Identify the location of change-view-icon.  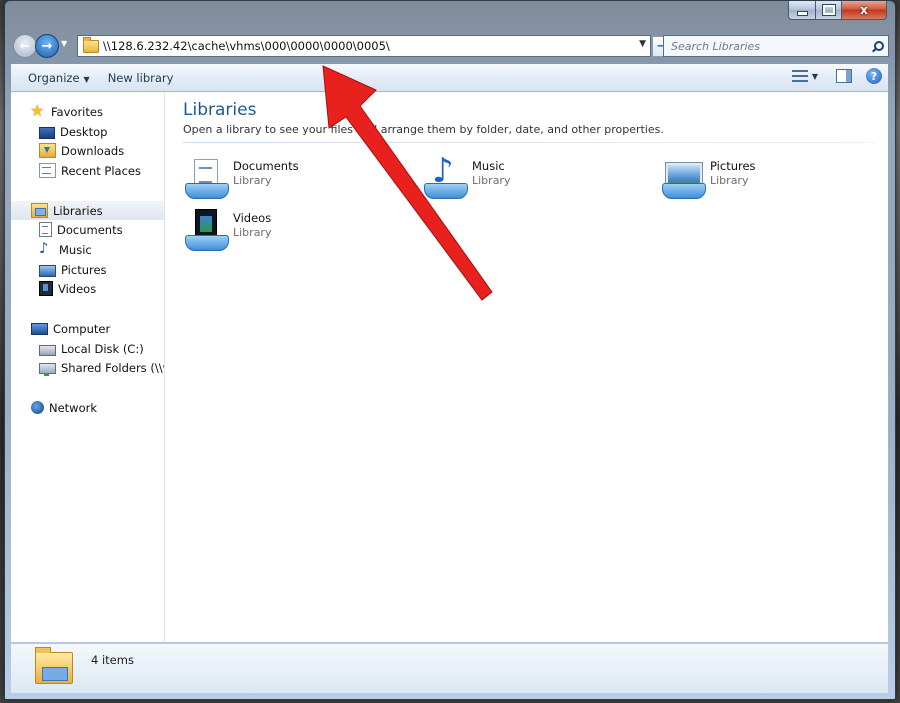
(799, 76).